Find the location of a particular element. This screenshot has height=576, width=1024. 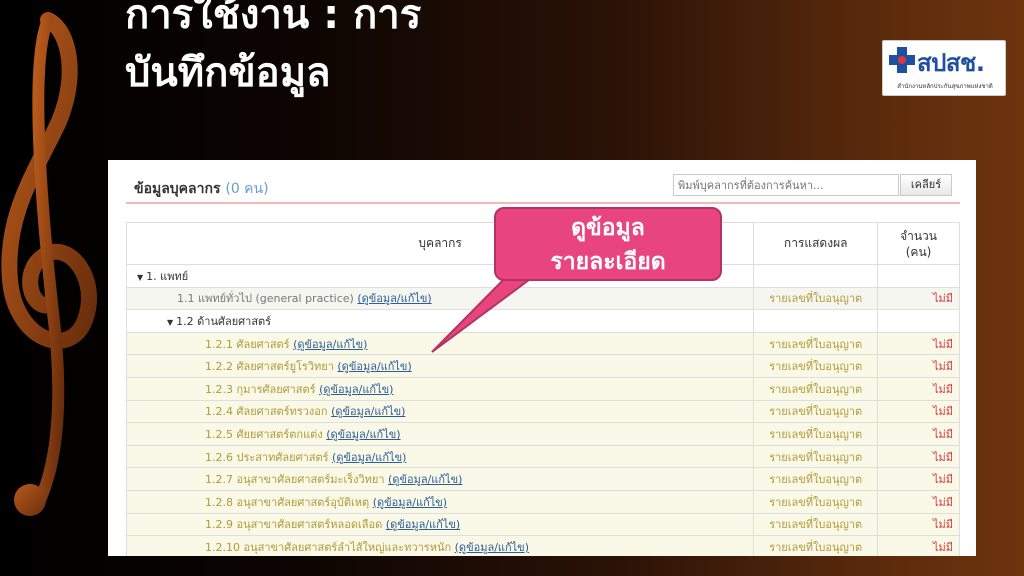

header-divider is located at coordinates (543, 203).